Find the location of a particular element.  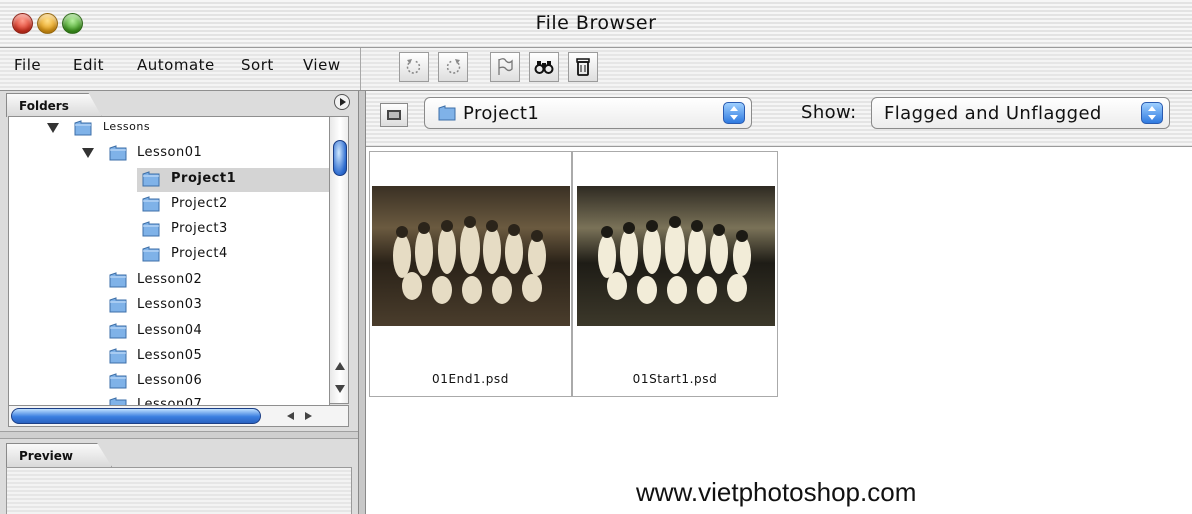

tree-item-project1: Project1 is located at coordinates (233, 180).